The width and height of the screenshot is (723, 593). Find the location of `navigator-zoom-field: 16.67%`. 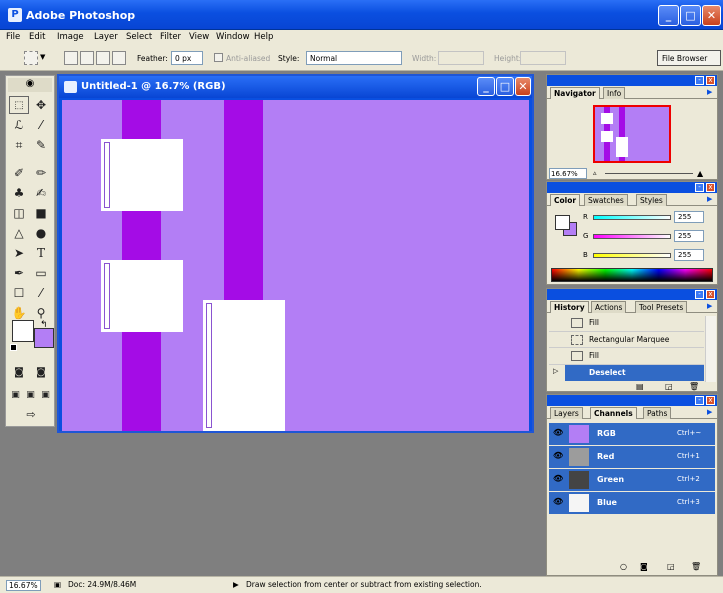

navigator-zoom-field: 16.67% is located at coordinates (568, 173).